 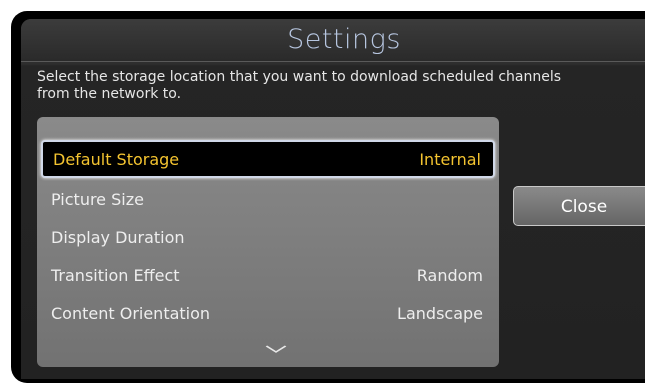 I want to click on list-item-label: Content Orientation, so click(x=131, y=313).